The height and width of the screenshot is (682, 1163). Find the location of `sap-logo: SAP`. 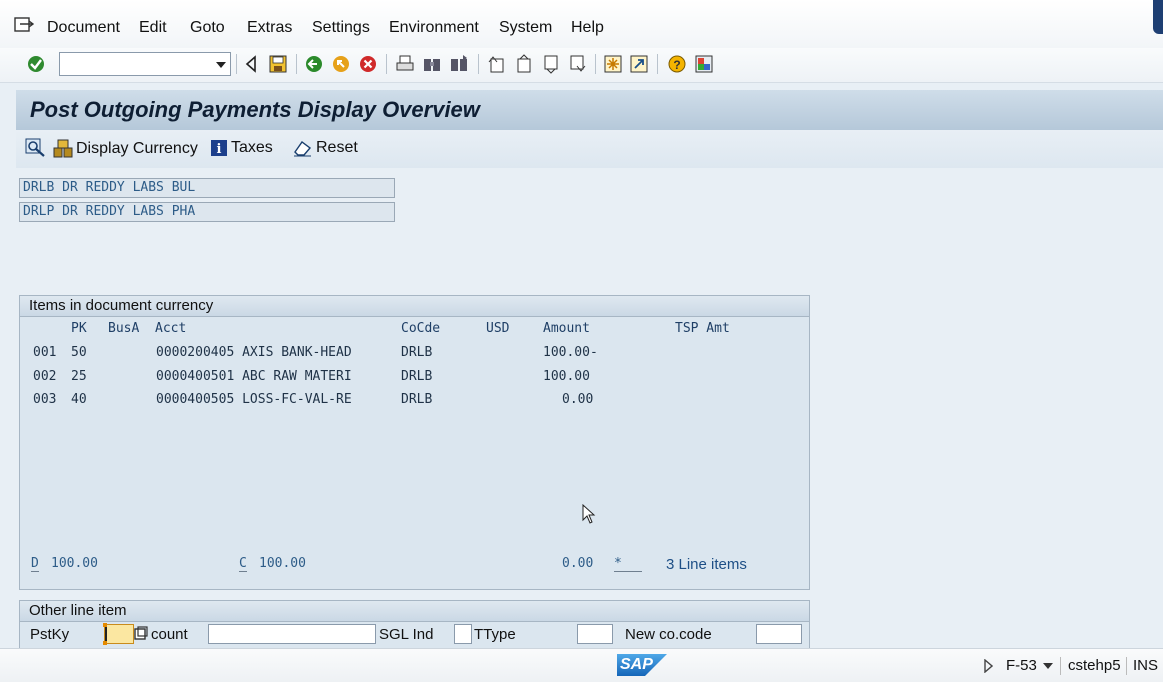

sap-logo: SAP is located at coordinates (642, 665).